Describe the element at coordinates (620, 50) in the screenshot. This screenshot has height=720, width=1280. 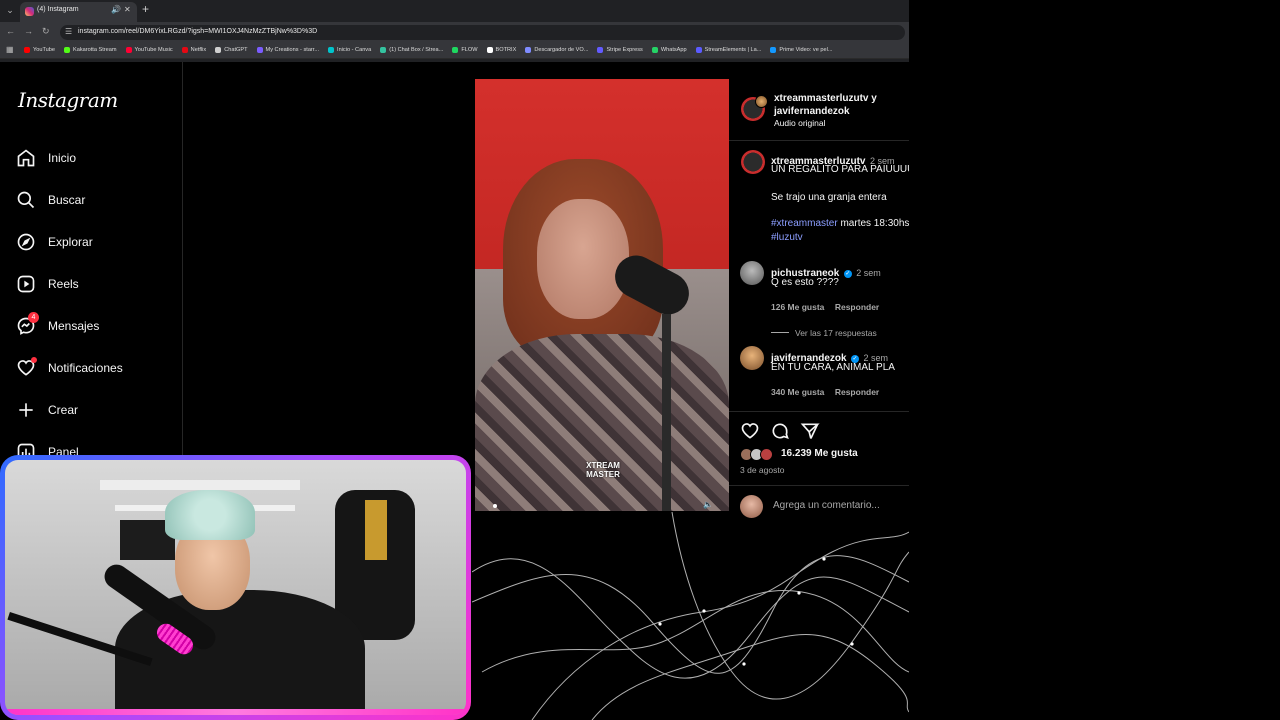
I see `bookmark-item: Stripe Express` at that location.